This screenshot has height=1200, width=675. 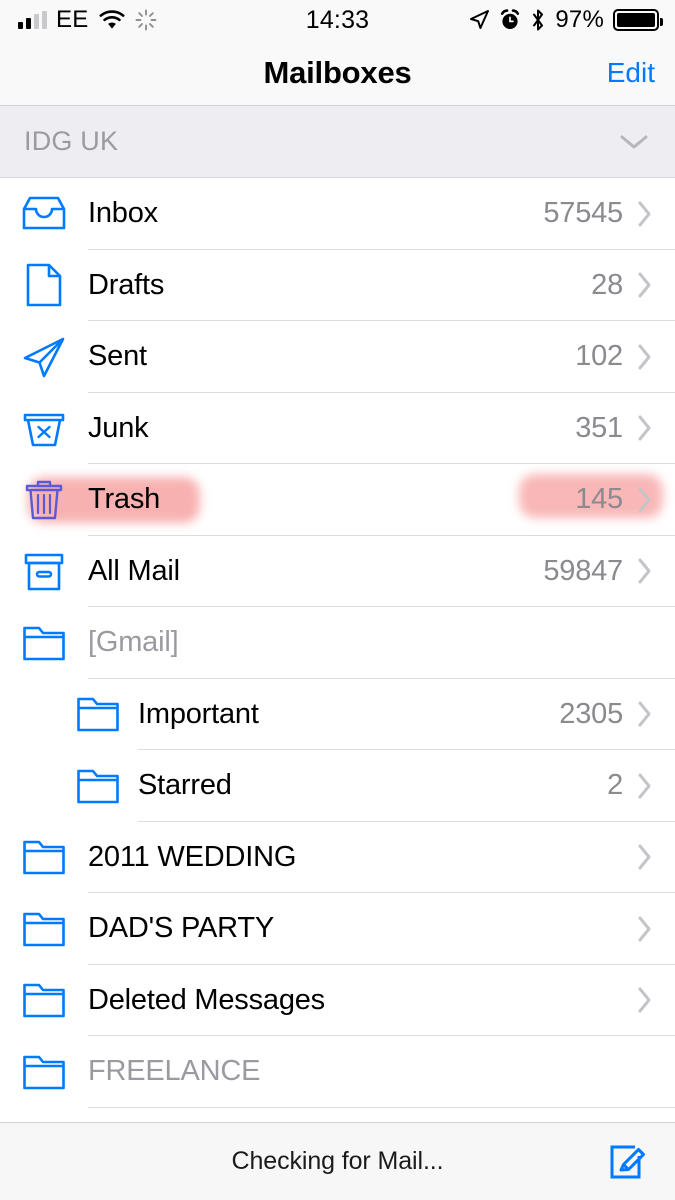 I want to click on status-bar-left: EE, so click(x=87, y=20).